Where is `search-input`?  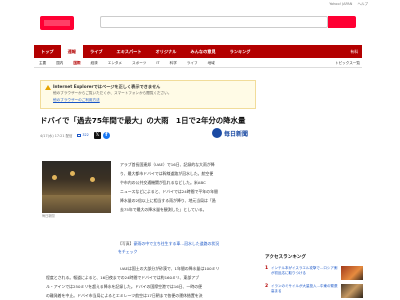 search-input is located at coordinates (214, 22).